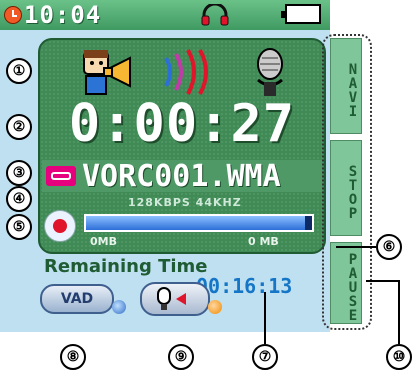  What do you see at coordinates (399, 312) in the screenshot?
I see `callout-10-leader-v` at bounding box center [399, 312].